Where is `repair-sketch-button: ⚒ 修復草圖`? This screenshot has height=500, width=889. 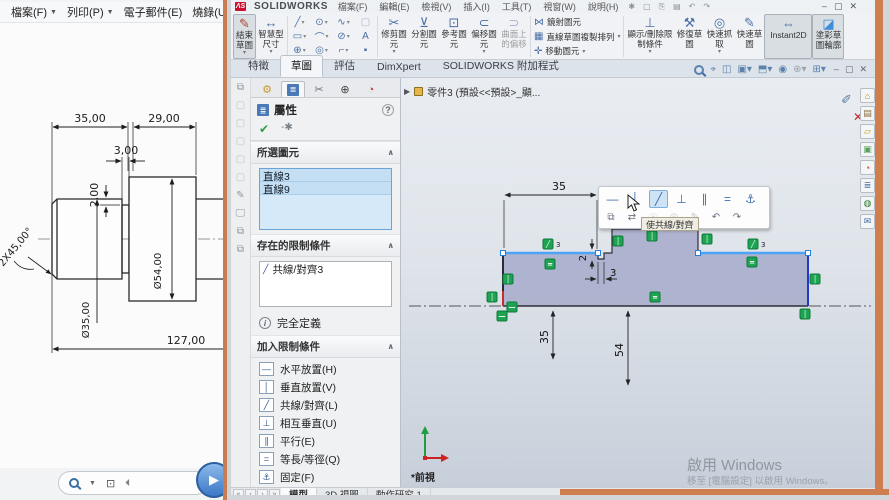
repair-sketch-button: ⚒ 修復草圖 is located at coordinates (689, 36).